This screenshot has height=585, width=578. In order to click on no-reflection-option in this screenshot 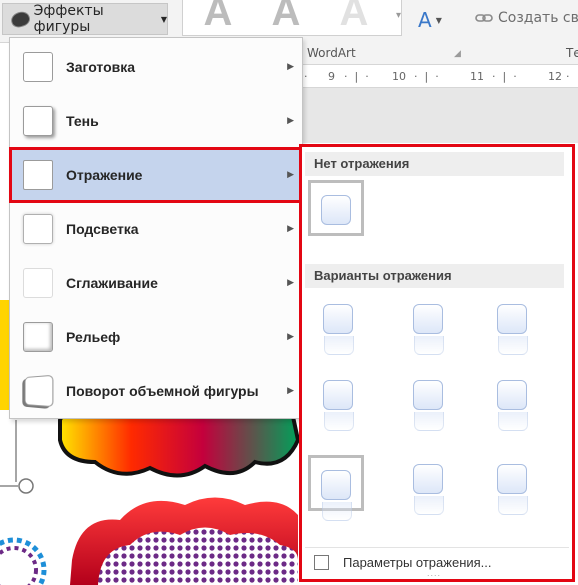, I will do `click(336, 208)`.